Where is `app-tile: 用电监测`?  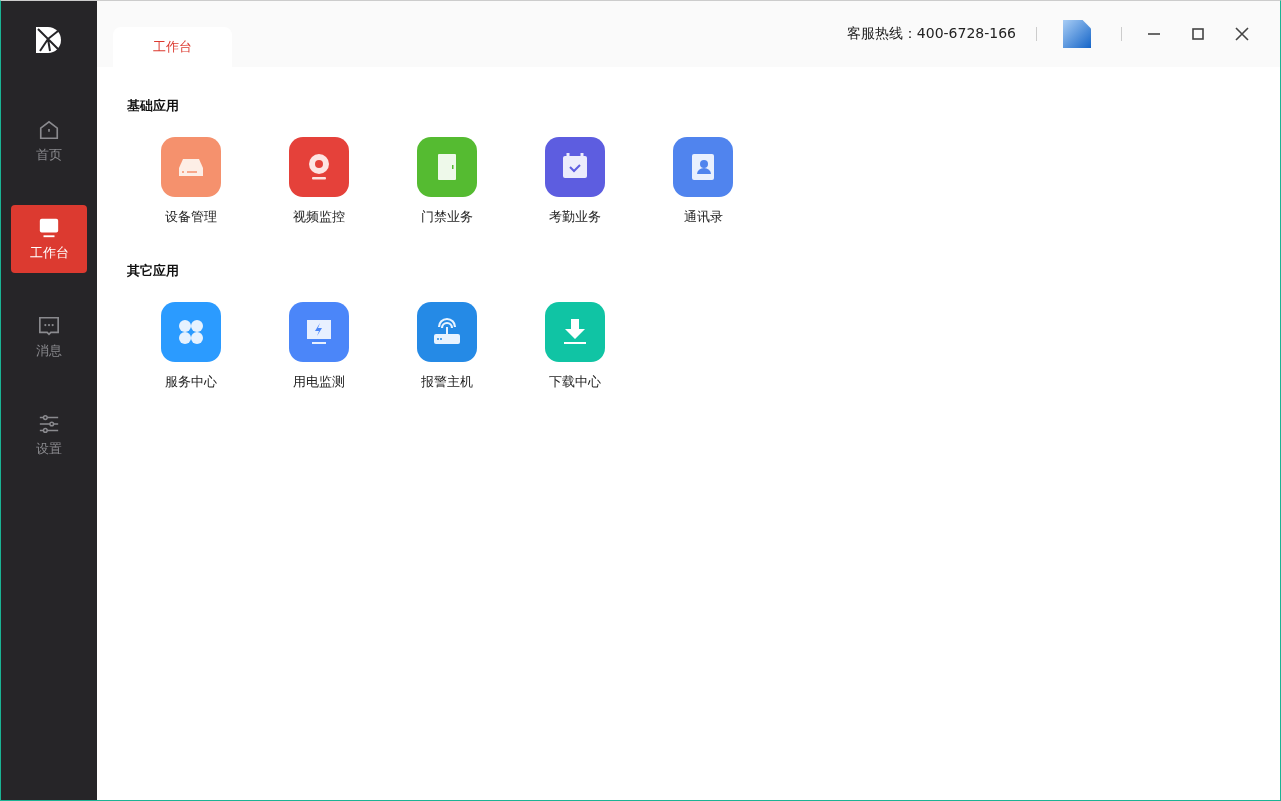 app-tile: 用电监测 is located at coordinates (319, 346).